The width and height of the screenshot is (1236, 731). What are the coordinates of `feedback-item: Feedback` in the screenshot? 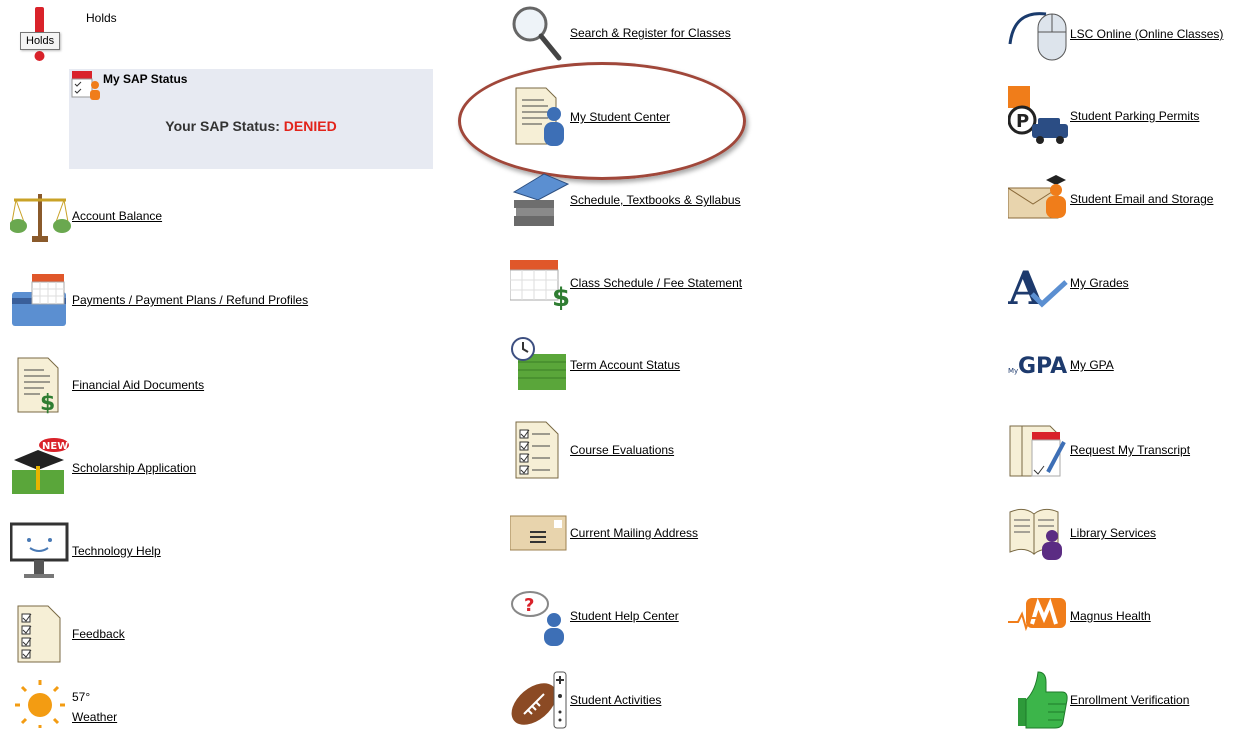 It's located at (67, 634).